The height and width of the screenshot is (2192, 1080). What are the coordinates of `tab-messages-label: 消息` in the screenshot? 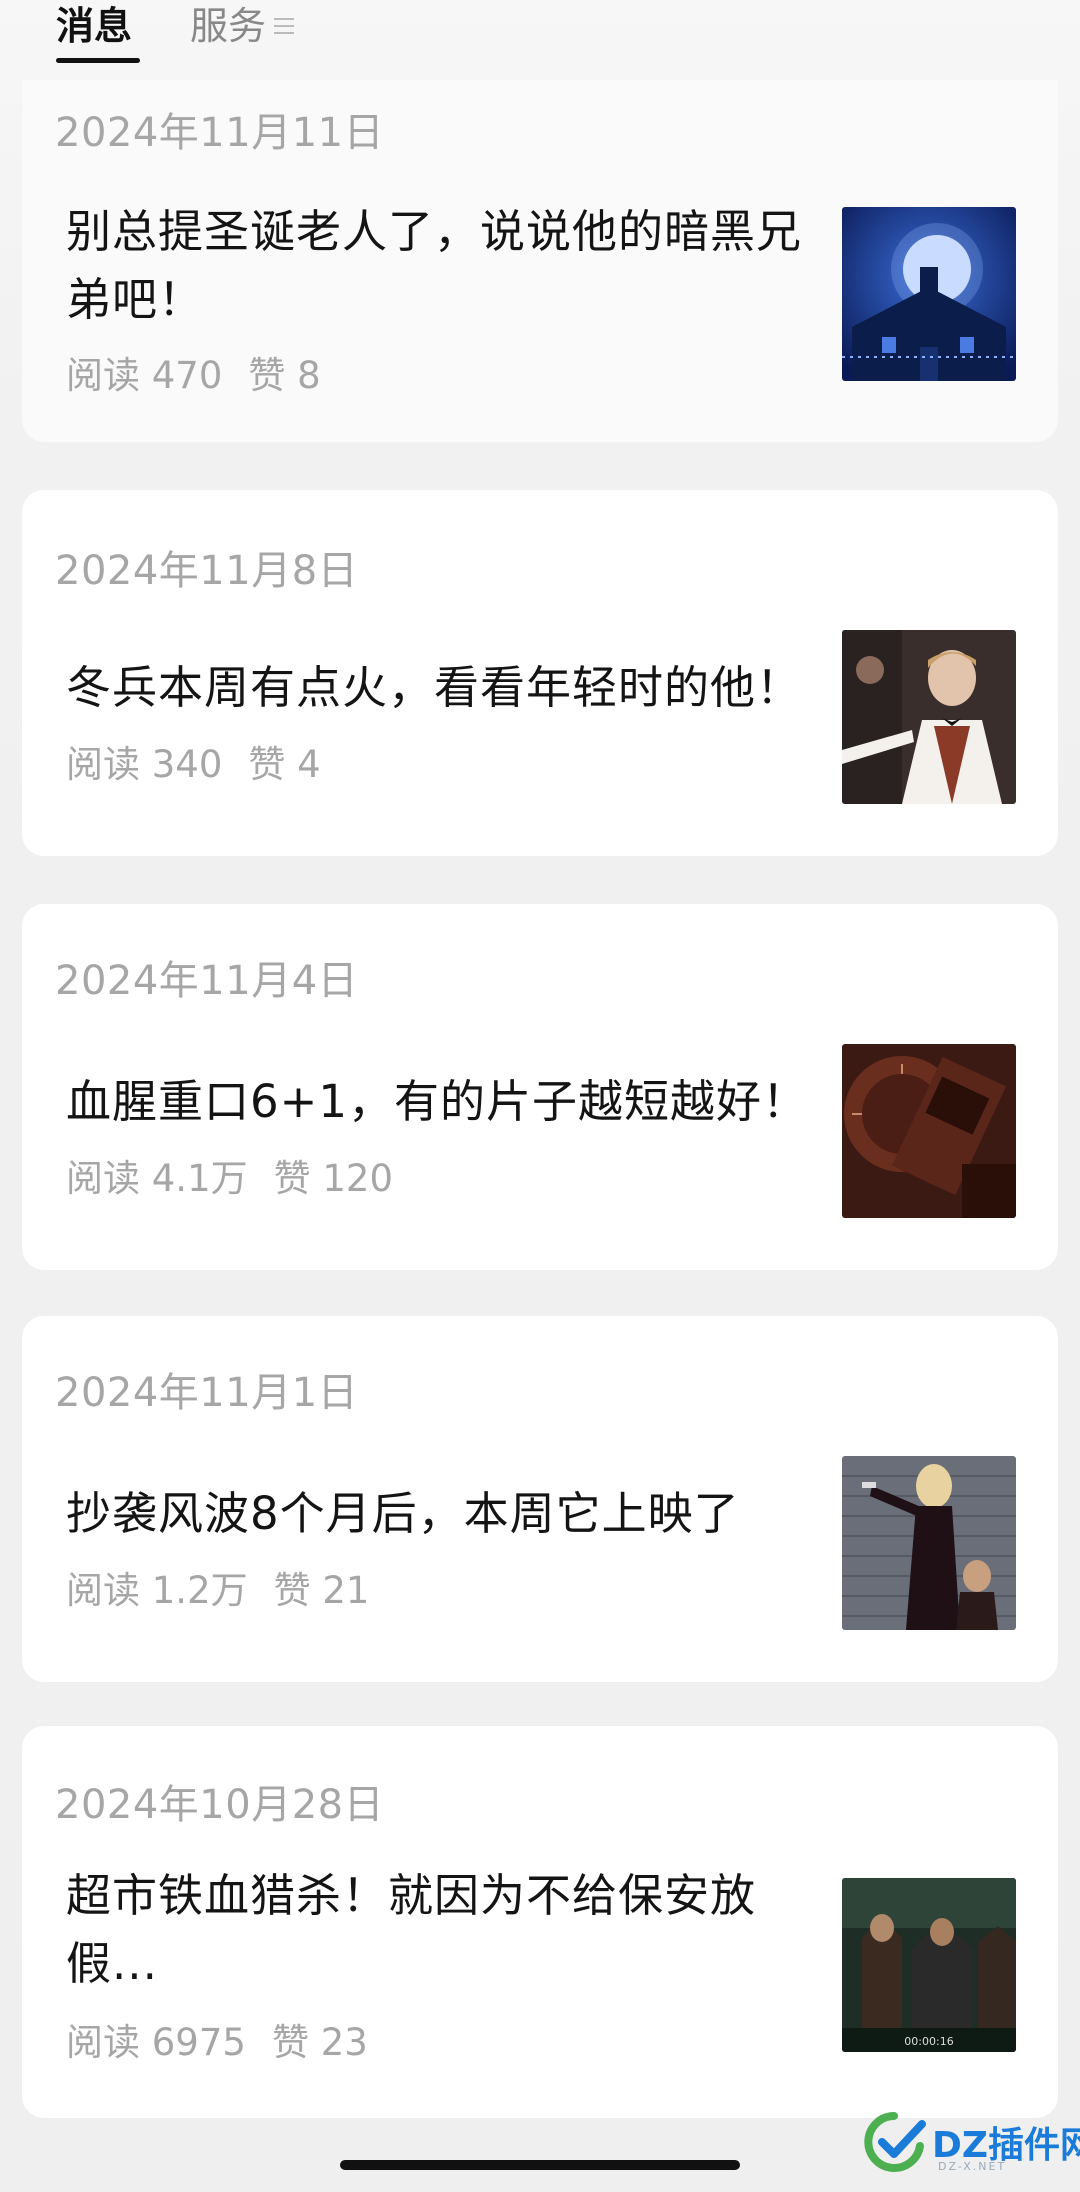 It's located at (94, 26).